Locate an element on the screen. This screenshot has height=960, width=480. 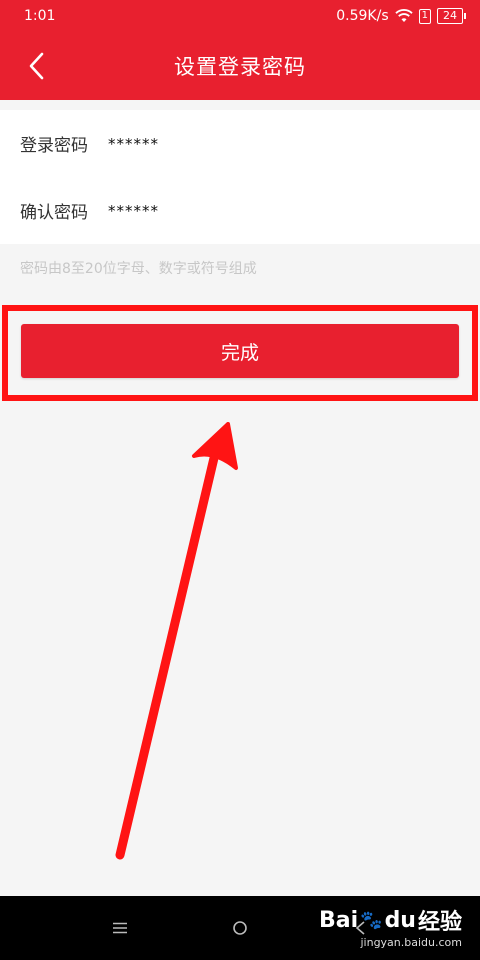
password-row: 登录密码 is located at coordinates (240, 143).